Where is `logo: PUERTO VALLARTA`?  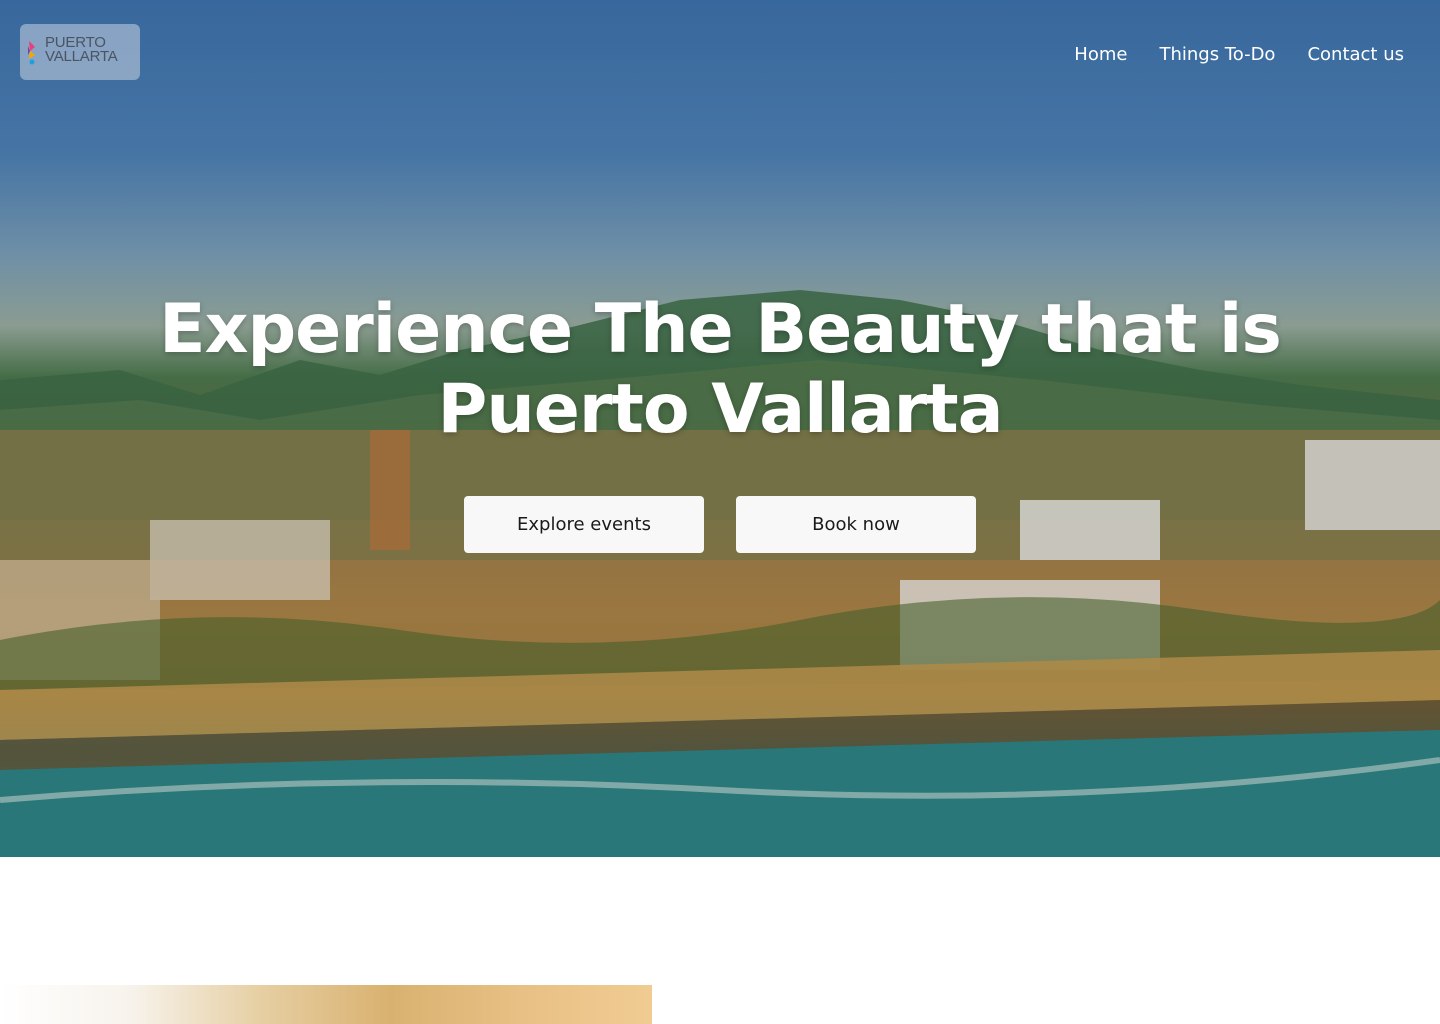
logo: PUERTO VALLARTA is located at coordinates (80, 52).